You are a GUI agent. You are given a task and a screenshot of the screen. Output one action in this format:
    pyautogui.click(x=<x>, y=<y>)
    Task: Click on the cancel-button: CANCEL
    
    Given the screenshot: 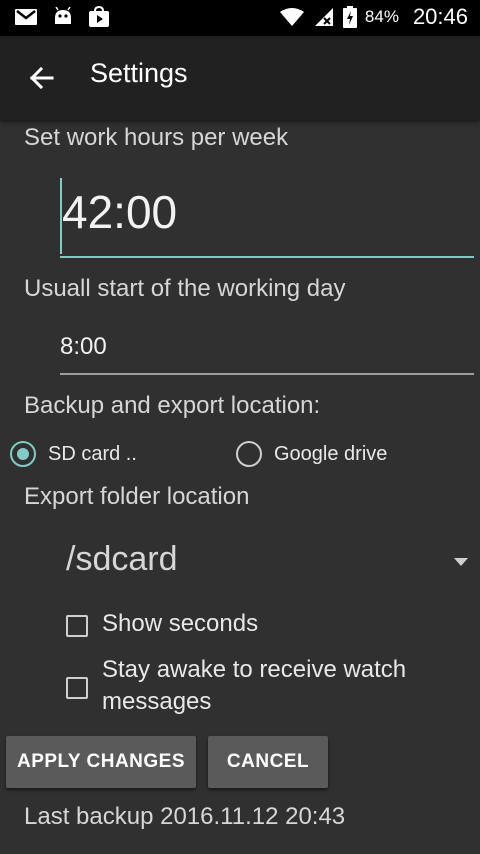 What is the action you would take?
    pyautogui.click(x=268, y=762)
    